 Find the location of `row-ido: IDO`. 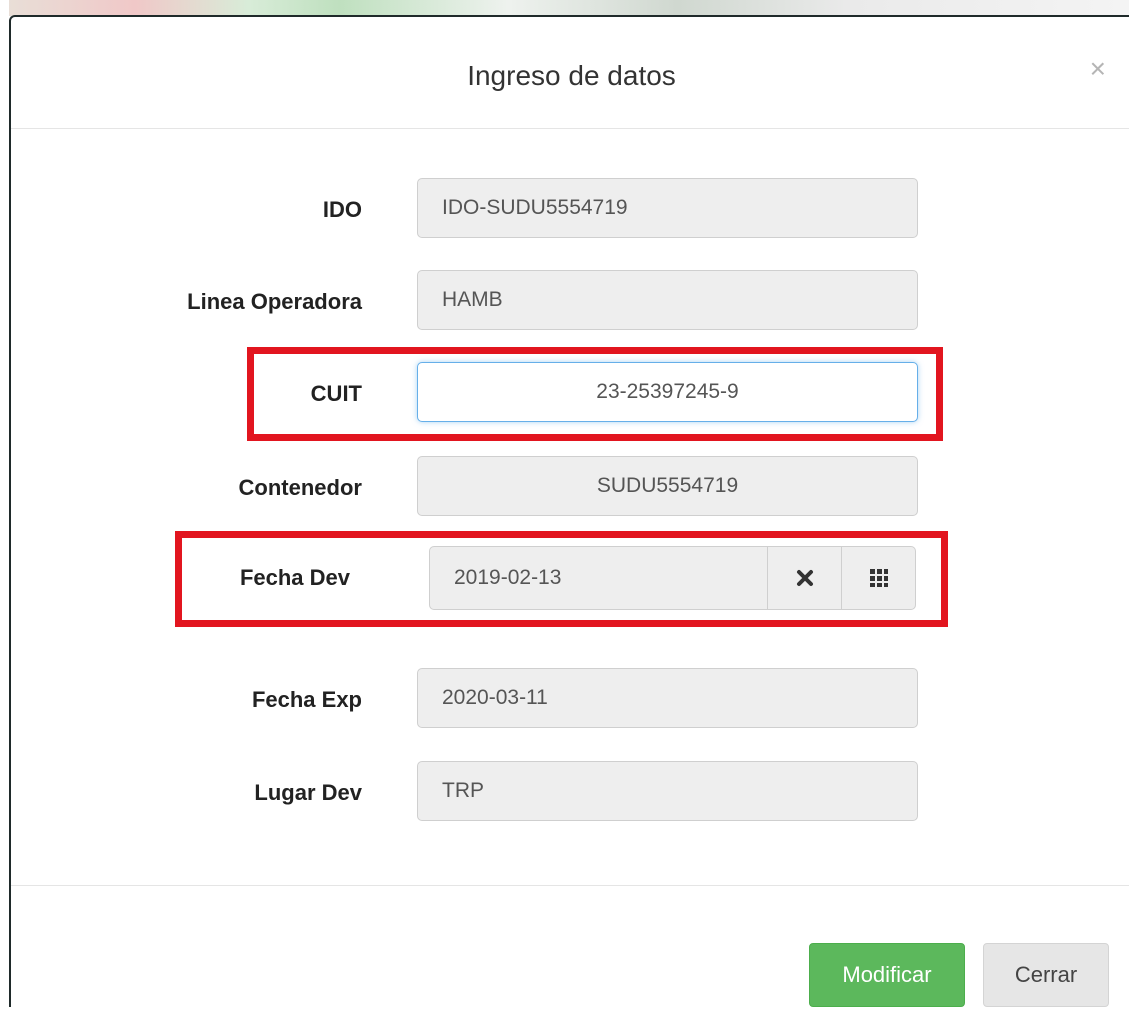

row-ido: IDO is located at coordinates (570, 210).